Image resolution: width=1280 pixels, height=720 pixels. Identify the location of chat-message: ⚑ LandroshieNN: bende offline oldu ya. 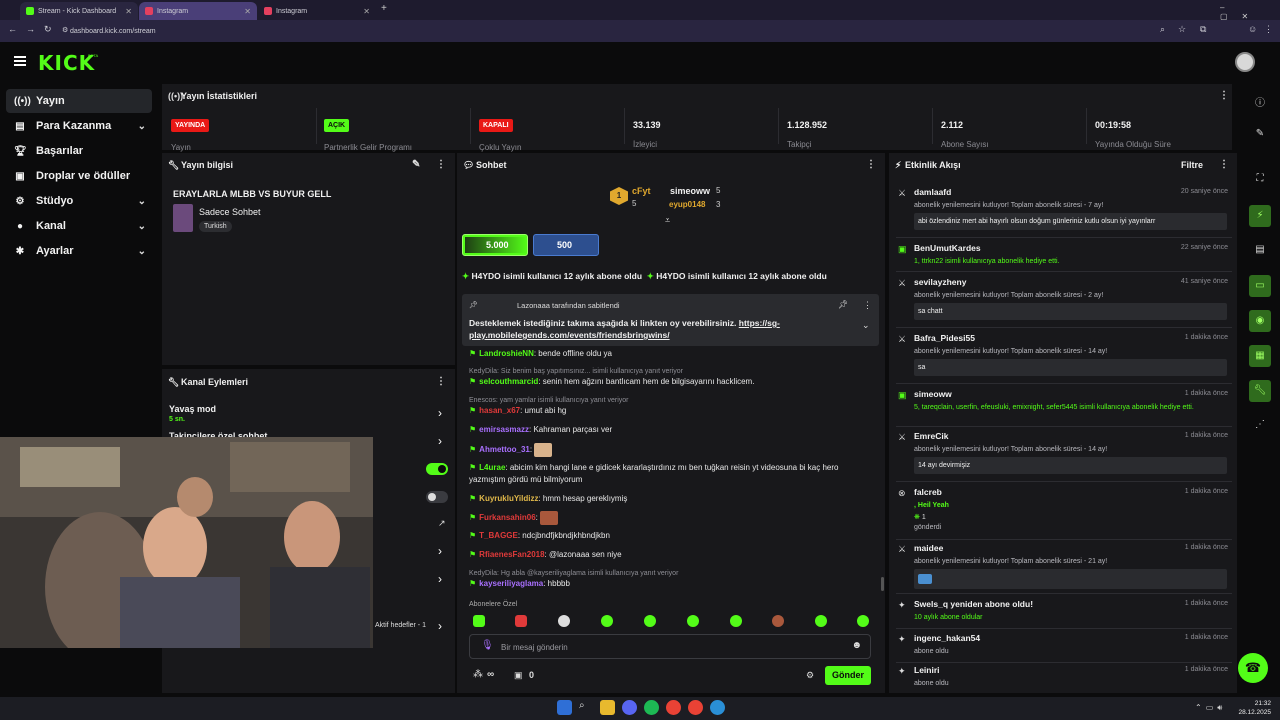
(669, 354).